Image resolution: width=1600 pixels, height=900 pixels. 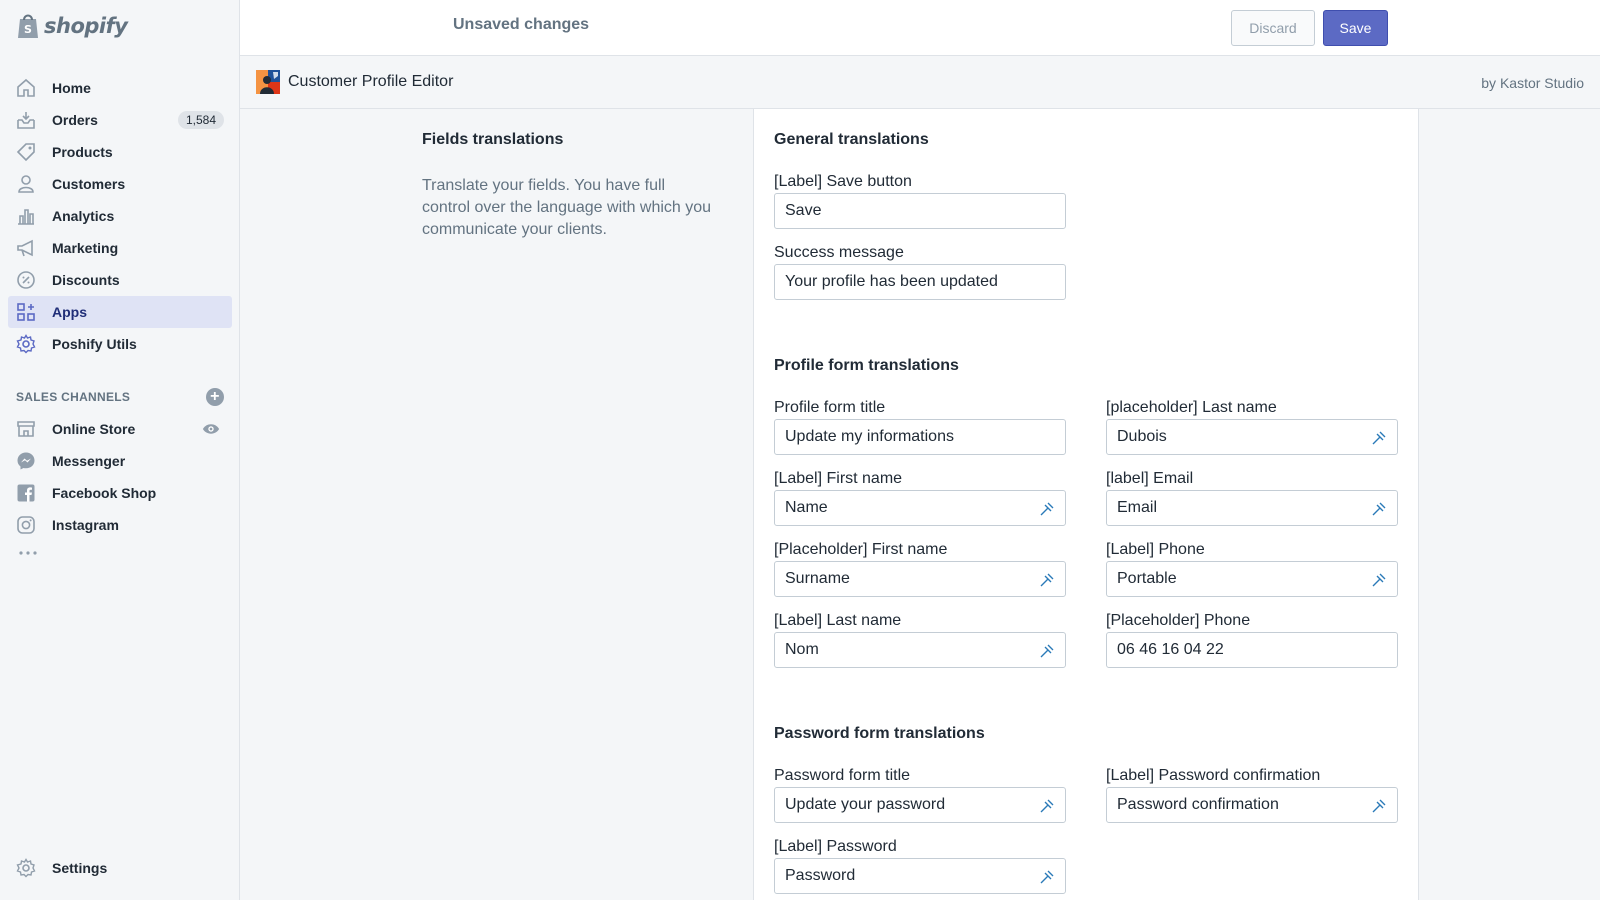 What do you see at coordinates (85, 525) in the screenshot?
I see `sidebar-item-label: Instagram` at bounding box center [85, 525].